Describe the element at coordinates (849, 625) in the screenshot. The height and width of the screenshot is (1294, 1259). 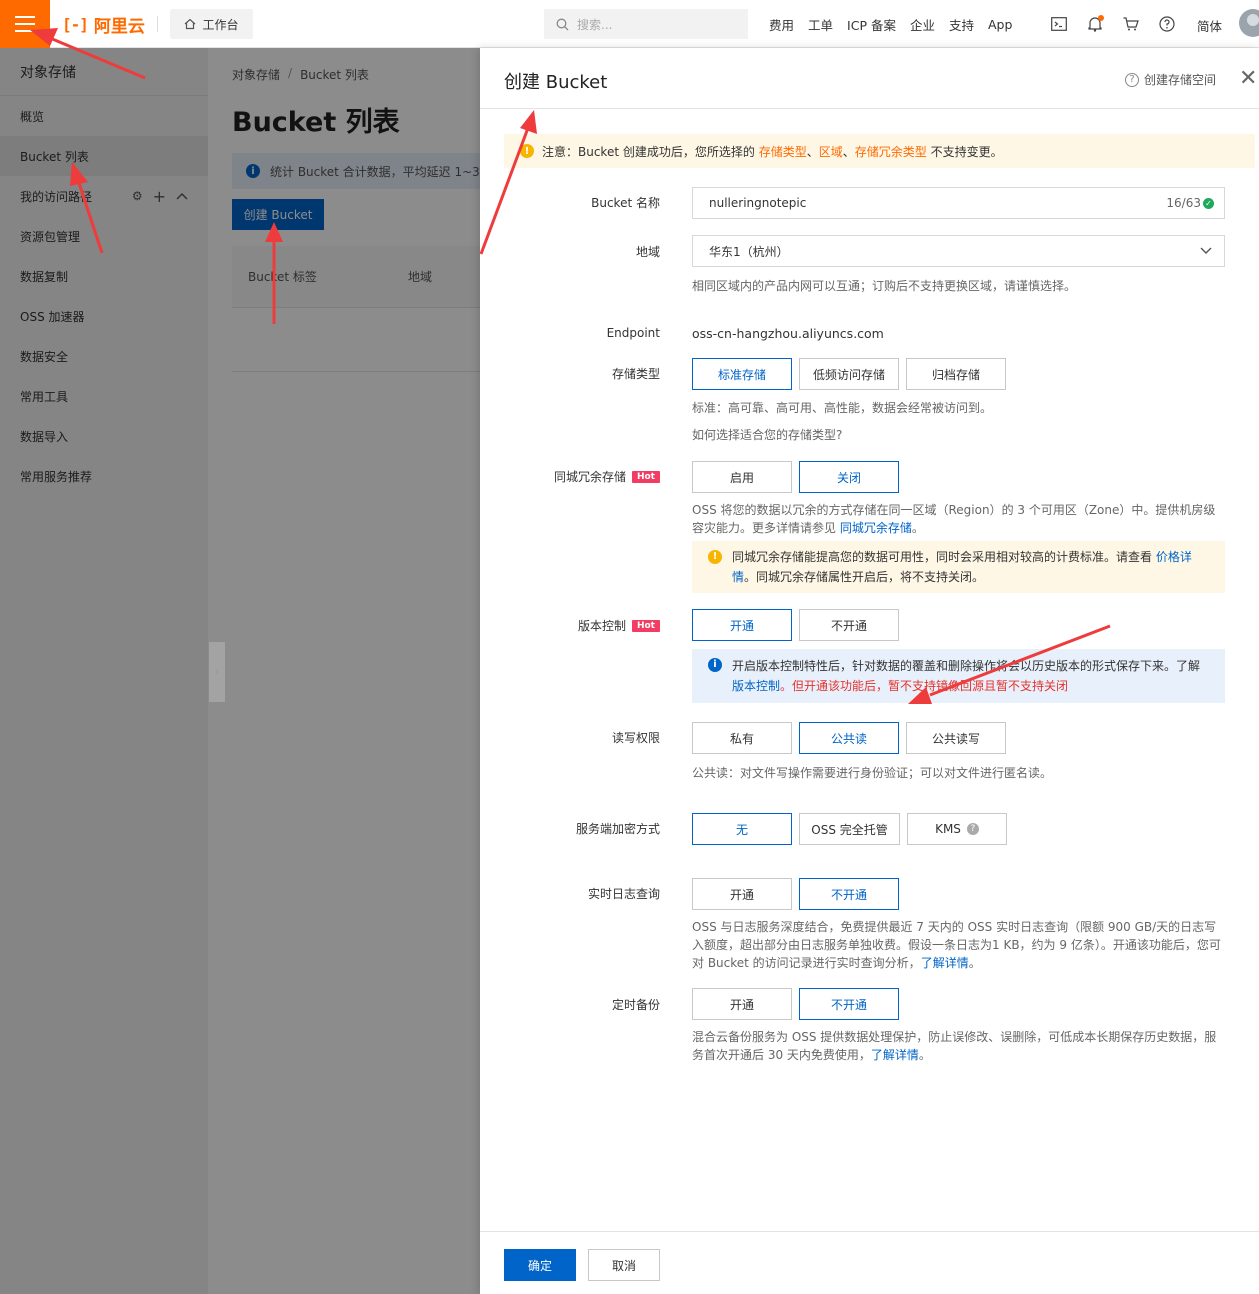
I see `versioning-disable-option: 不开通` at that location.